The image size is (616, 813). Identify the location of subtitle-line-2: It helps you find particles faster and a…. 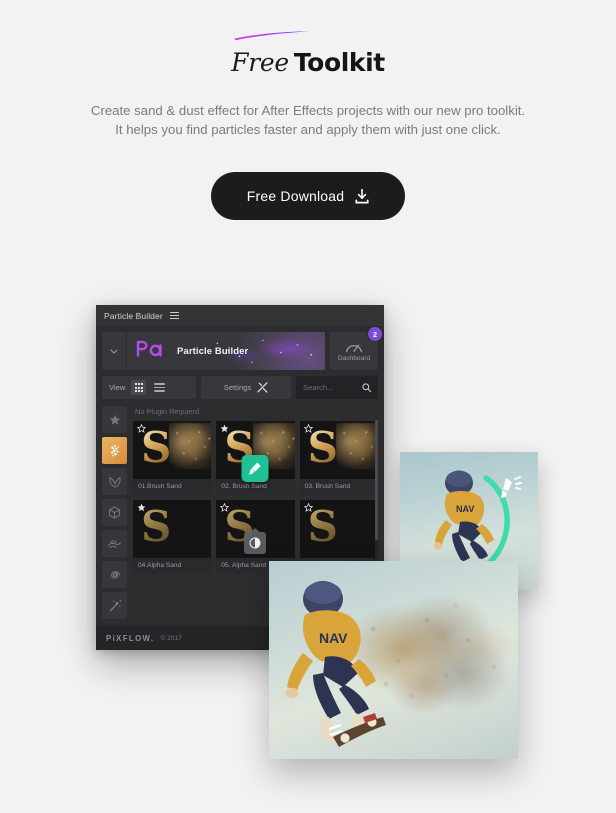
(308, 130).